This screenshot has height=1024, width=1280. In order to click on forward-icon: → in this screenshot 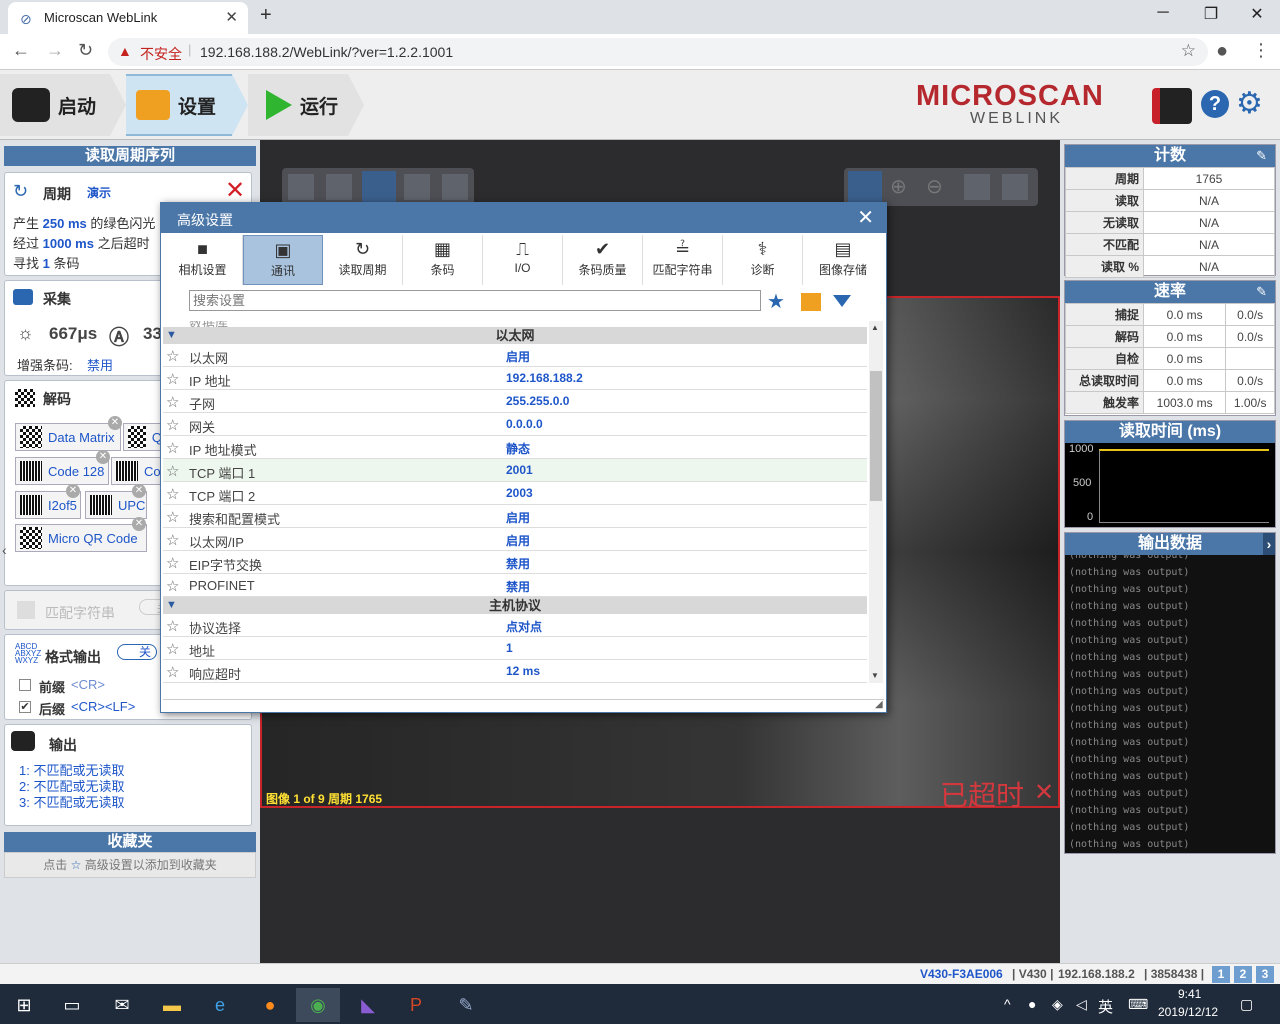, I will do `click(55, 50)`.